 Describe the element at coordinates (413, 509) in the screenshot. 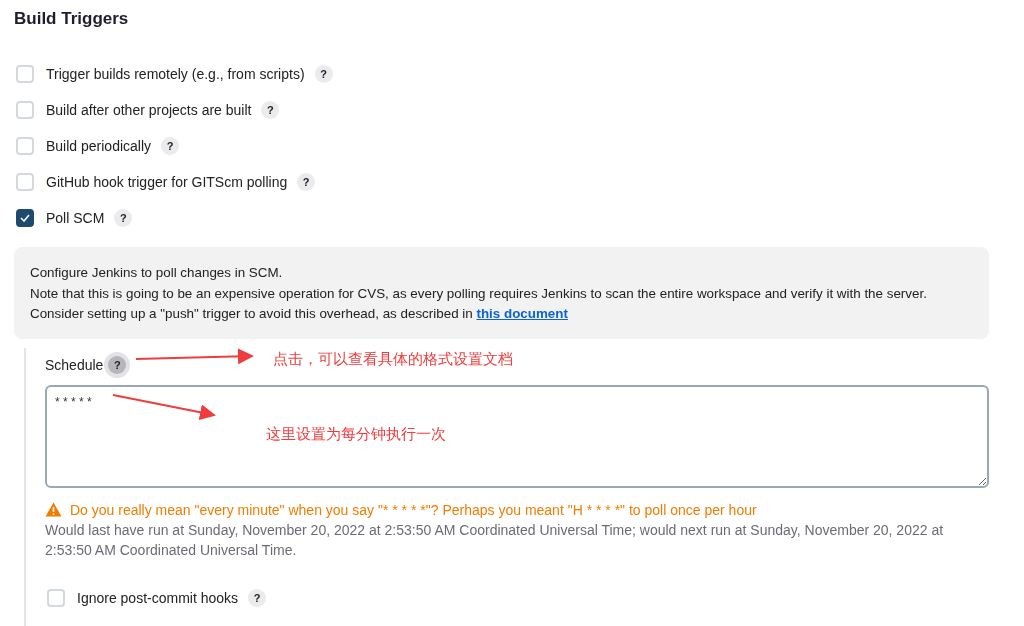

I see `warning-text: Do you really mean "every minute" when you say "* * * * *"? Perhaps you meant "H * * * *" to poll once per hour` at that location.